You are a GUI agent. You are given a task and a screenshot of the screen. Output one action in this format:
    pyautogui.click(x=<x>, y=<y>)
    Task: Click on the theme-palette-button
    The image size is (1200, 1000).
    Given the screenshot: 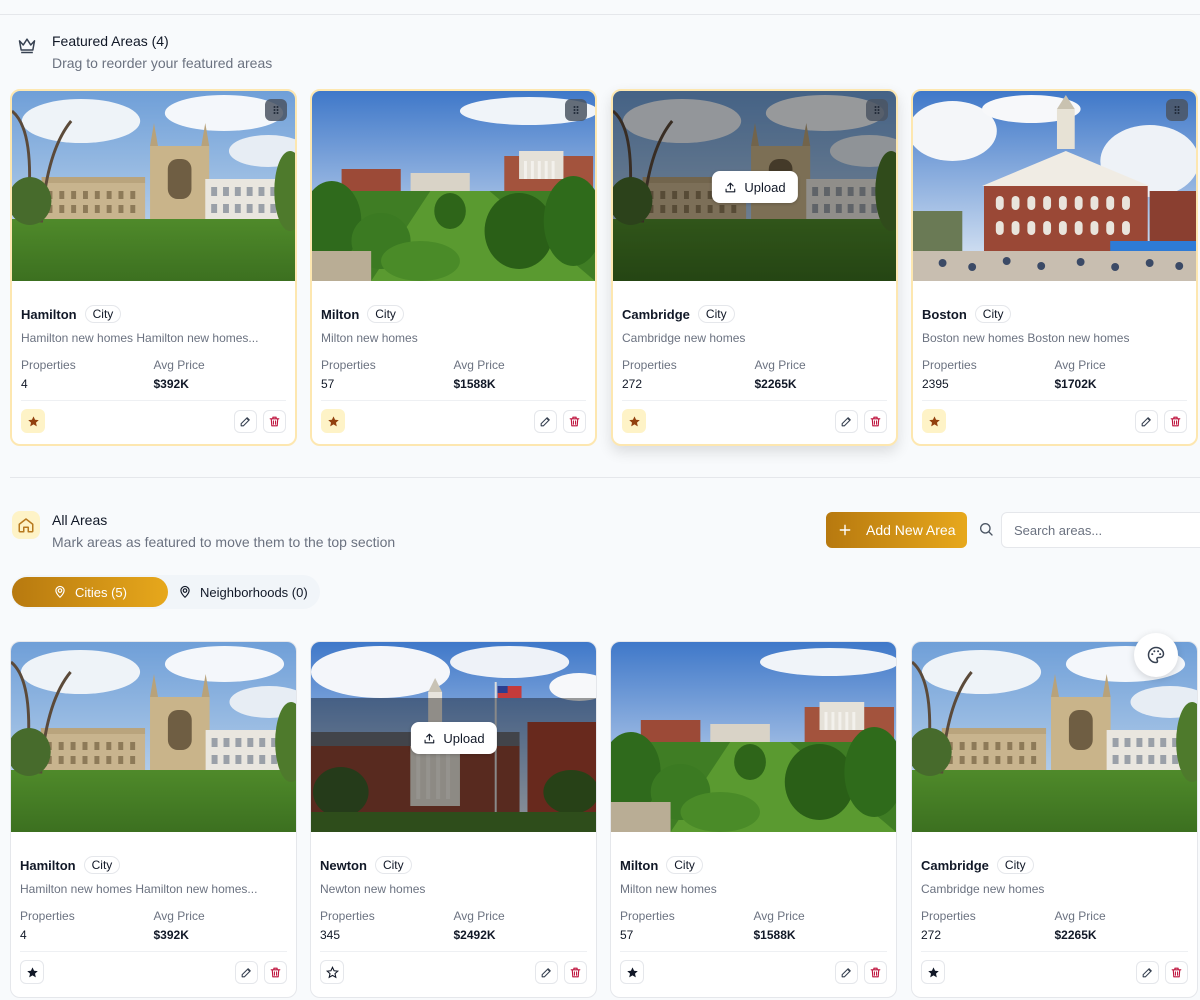 What is the action you would take?
    pyautogui.click(x=1156, y=655)
    